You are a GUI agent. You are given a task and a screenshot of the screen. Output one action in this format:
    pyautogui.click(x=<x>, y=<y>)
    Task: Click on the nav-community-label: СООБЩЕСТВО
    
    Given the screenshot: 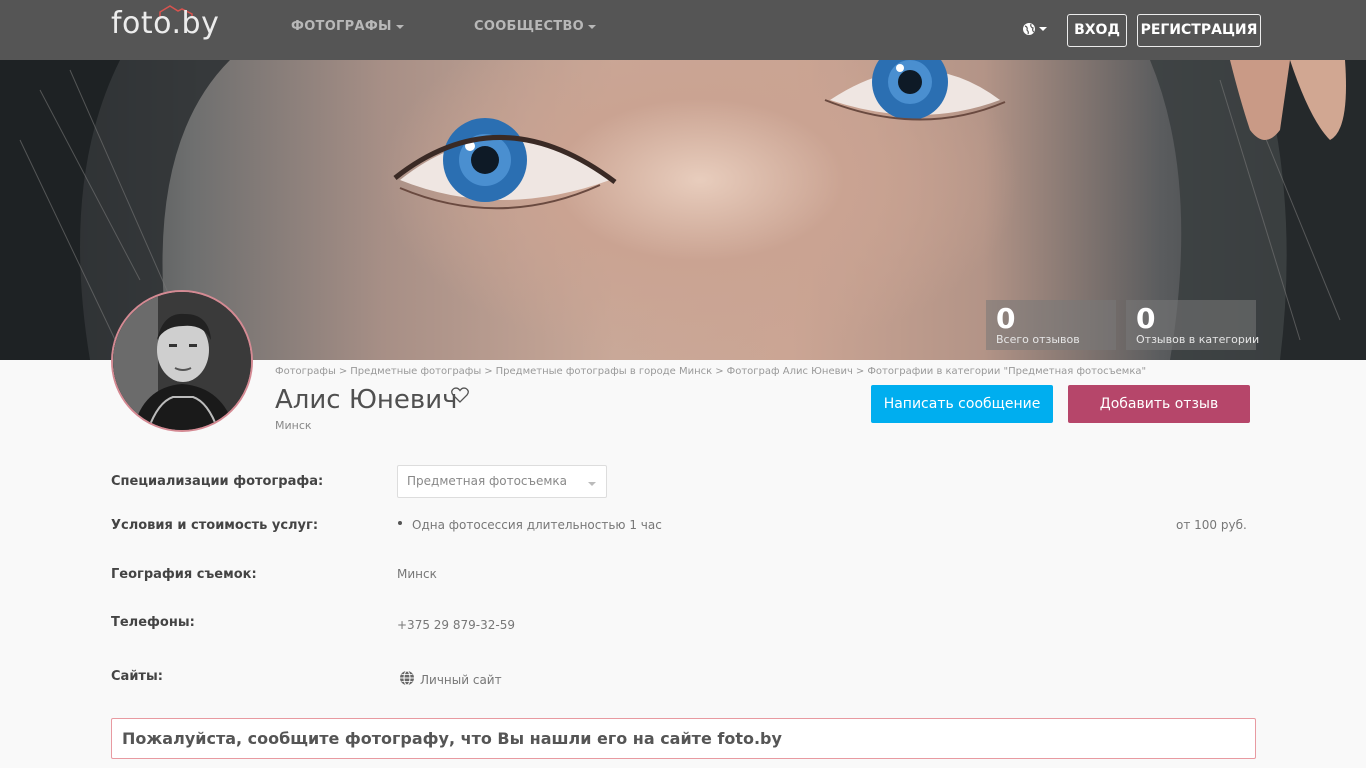 What is the action you would take?
    pyautogui.click(x=529, y=26)
    